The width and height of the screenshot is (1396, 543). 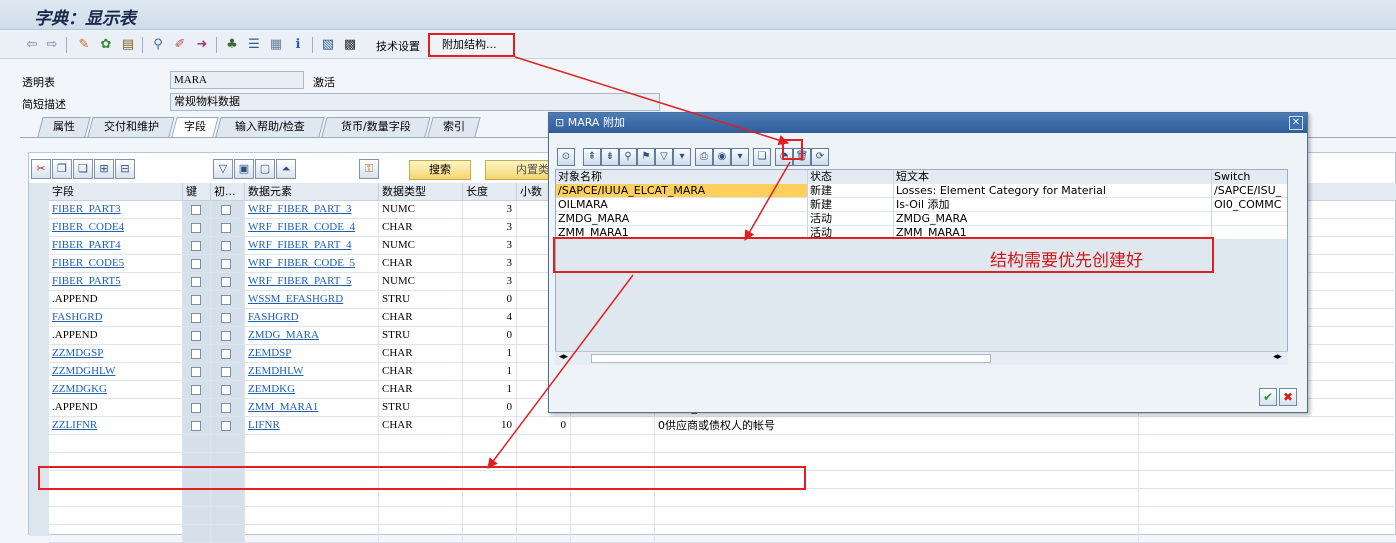 What do you see at coordinates (369, 169) in the screenshot?
I see `predefined-type-icon: ⚿` at bounding box center [369, 169].